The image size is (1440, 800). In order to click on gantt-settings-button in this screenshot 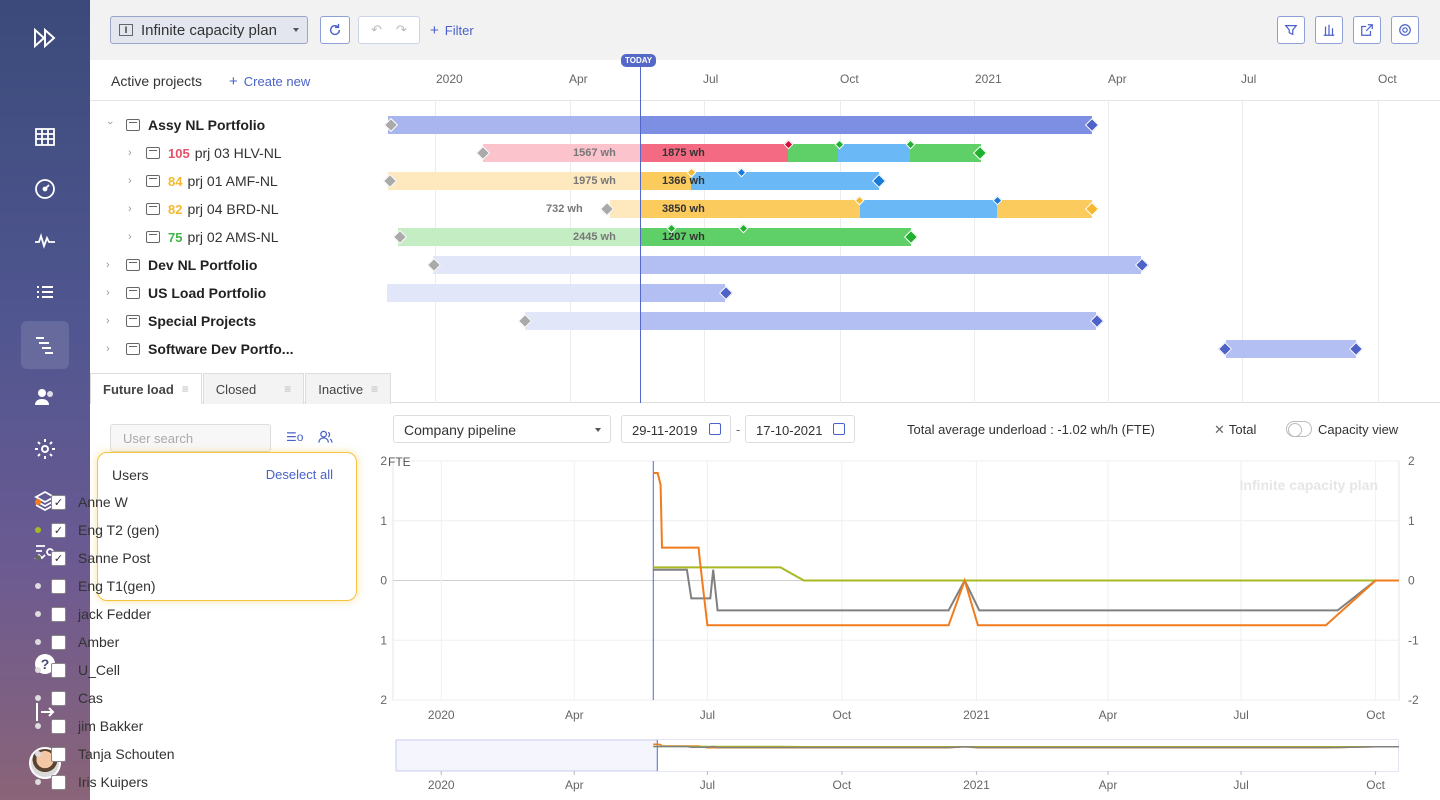, I will do `click(1405, 30)`.